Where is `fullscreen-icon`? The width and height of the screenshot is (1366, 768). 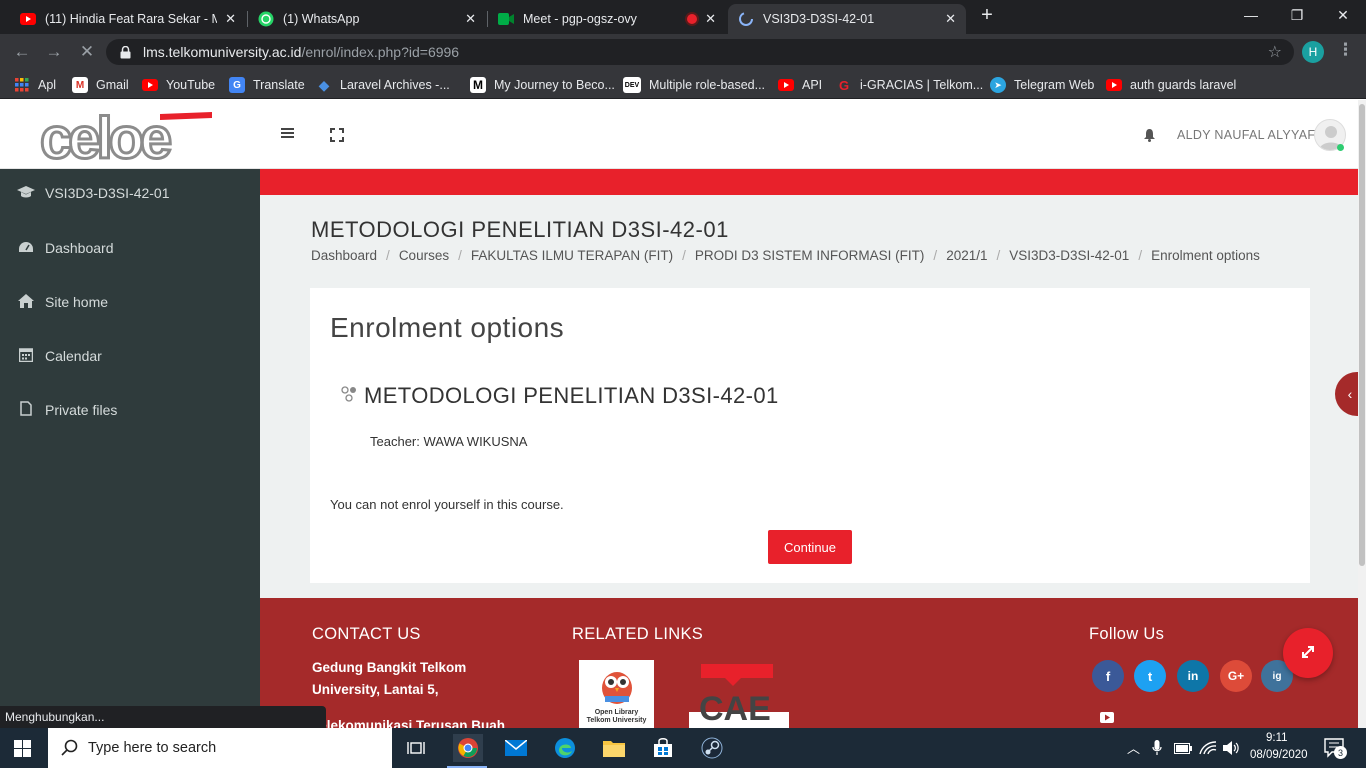
fullscreen-icon is located at coordinates (337, 135).